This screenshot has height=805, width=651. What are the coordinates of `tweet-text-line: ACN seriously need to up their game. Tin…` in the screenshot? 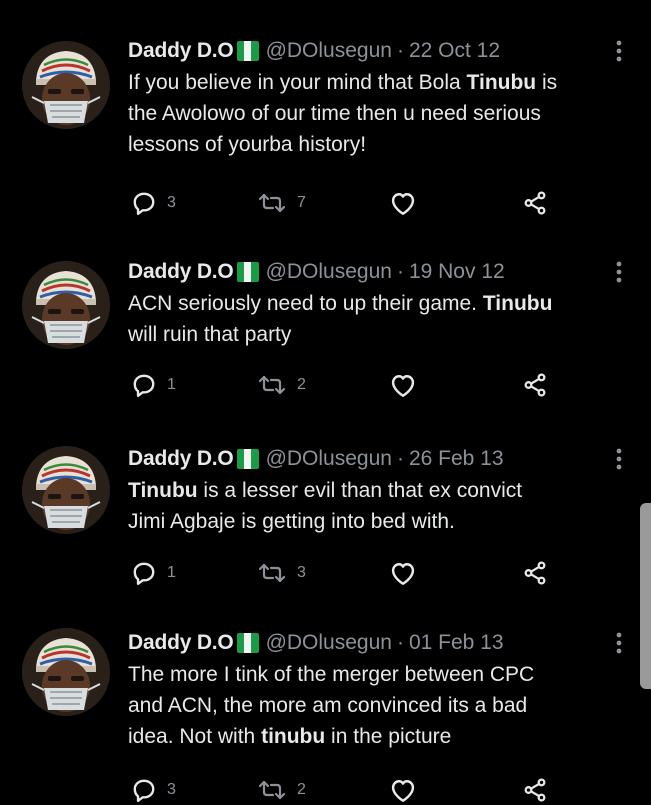 It's located at (380, 303).